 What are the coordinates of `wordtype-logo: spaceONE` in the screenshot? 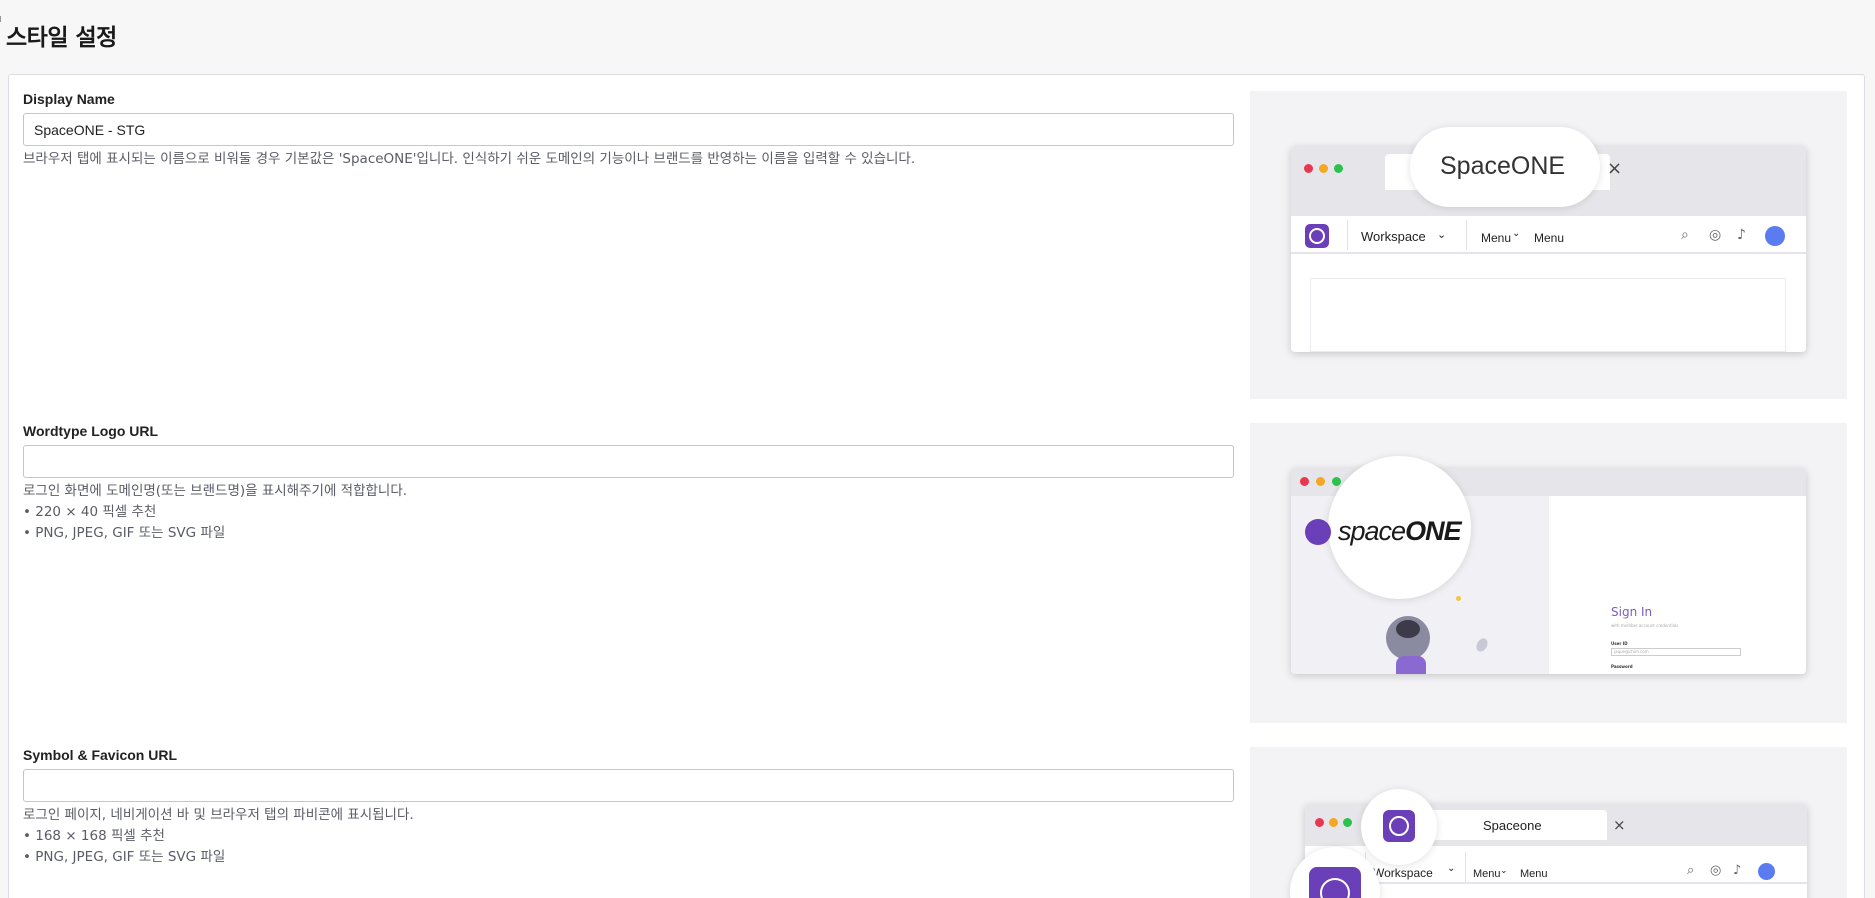 It's located at (1400, 531).